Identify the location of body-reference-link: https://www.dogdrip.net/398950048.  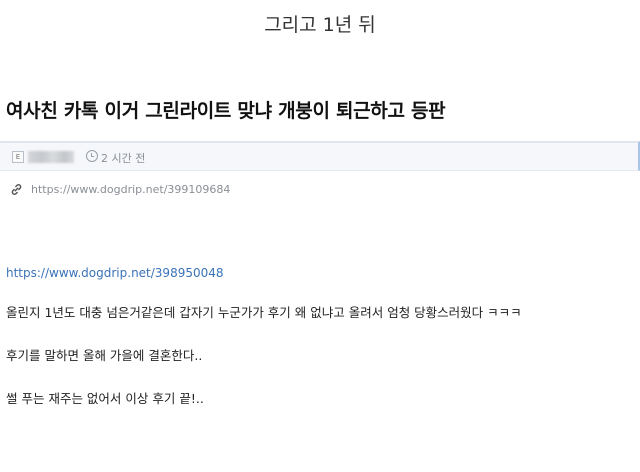
(115, 273).